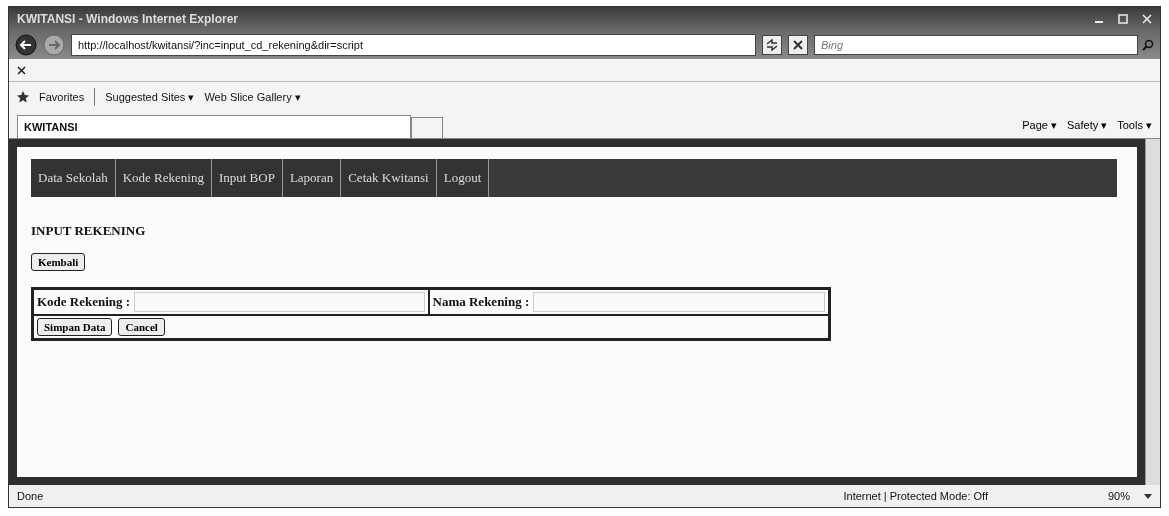 This screenshot has width=1169, height=516. What do you see at coordinates (1134, 125) in the screenshot?
I see `command-button: Tools ▾` at bounding box center [1134, 125].